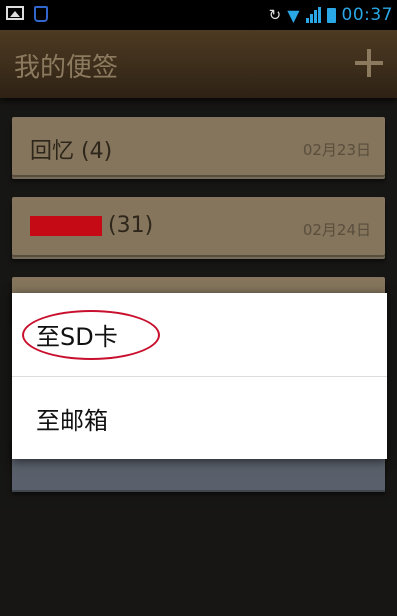  I want to click on plus-icon, so click(369, 63).